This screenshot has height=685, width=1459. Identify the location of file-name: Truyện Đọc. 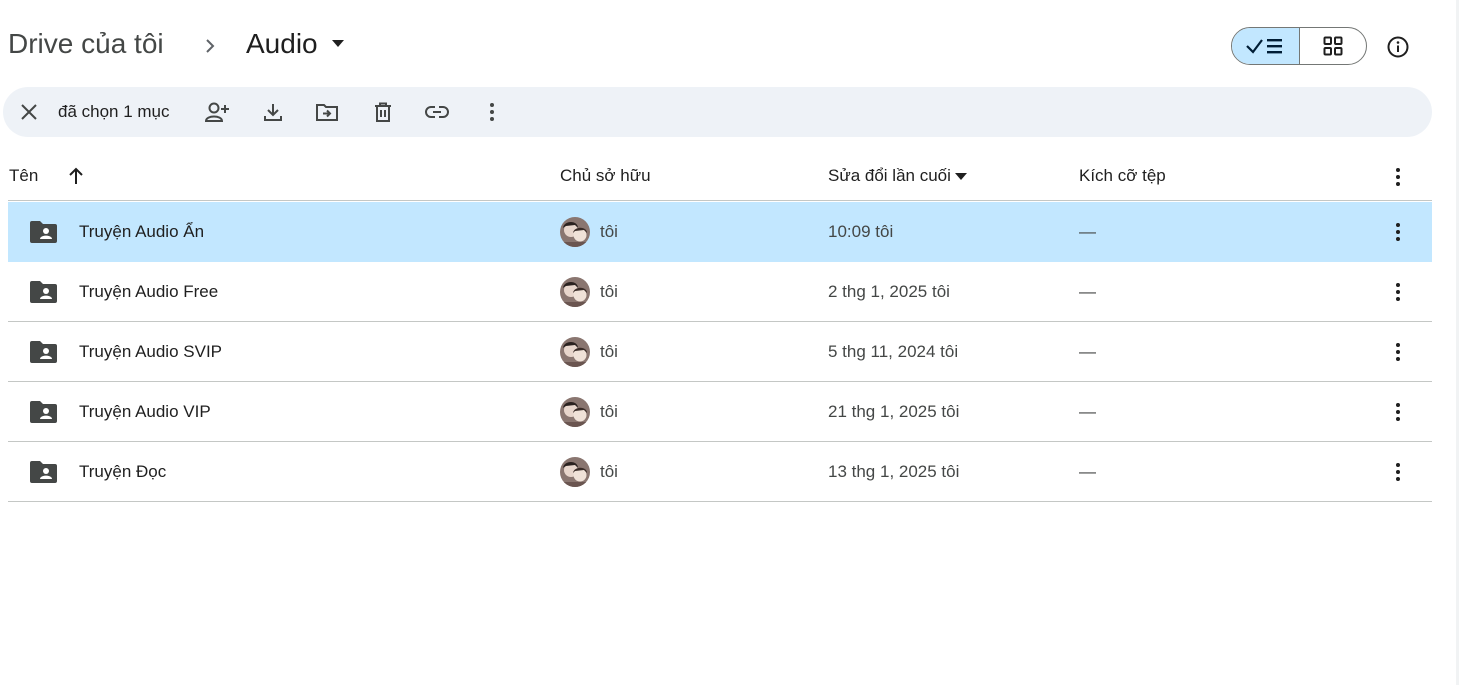
(123, 471).